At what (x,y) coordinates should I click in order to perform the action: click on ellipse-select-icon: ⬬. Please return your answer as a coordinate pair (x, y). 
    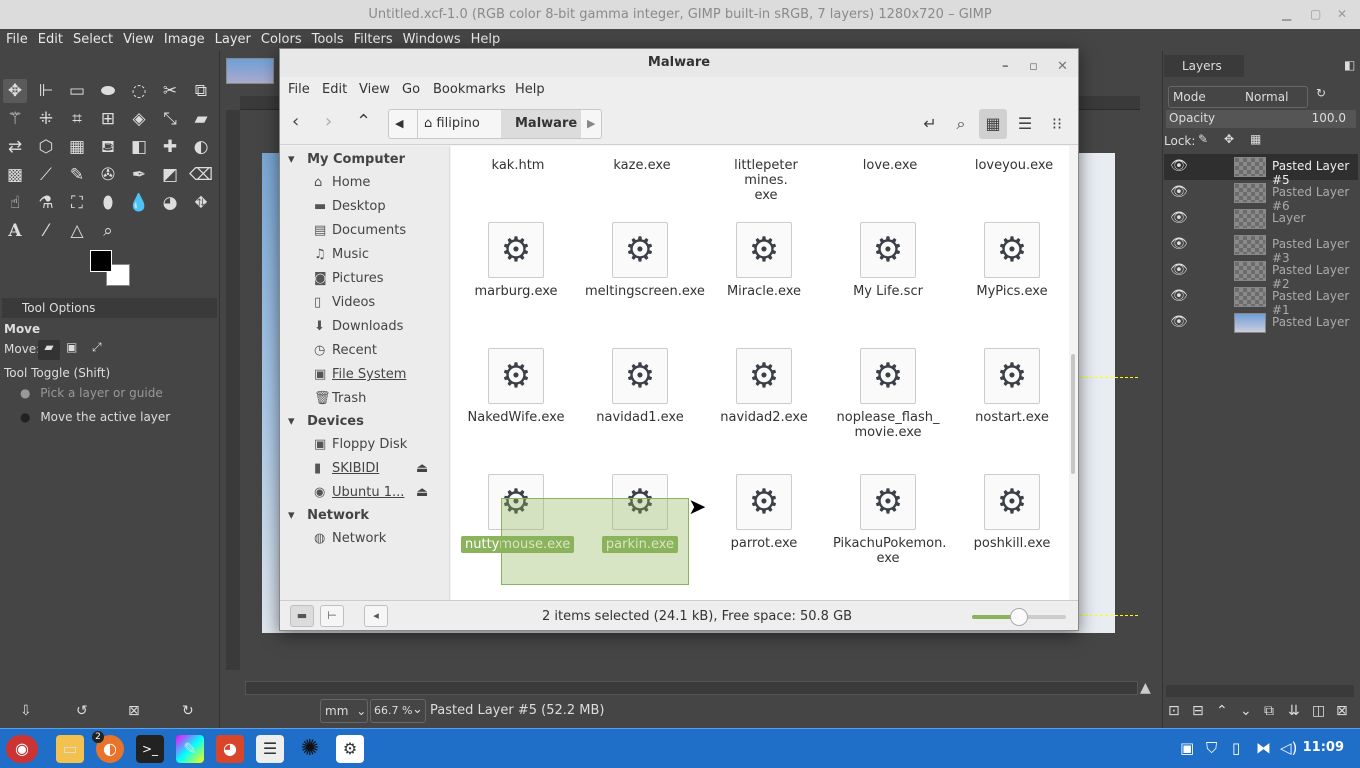
    Looking at the image, I should click on (108, 91).